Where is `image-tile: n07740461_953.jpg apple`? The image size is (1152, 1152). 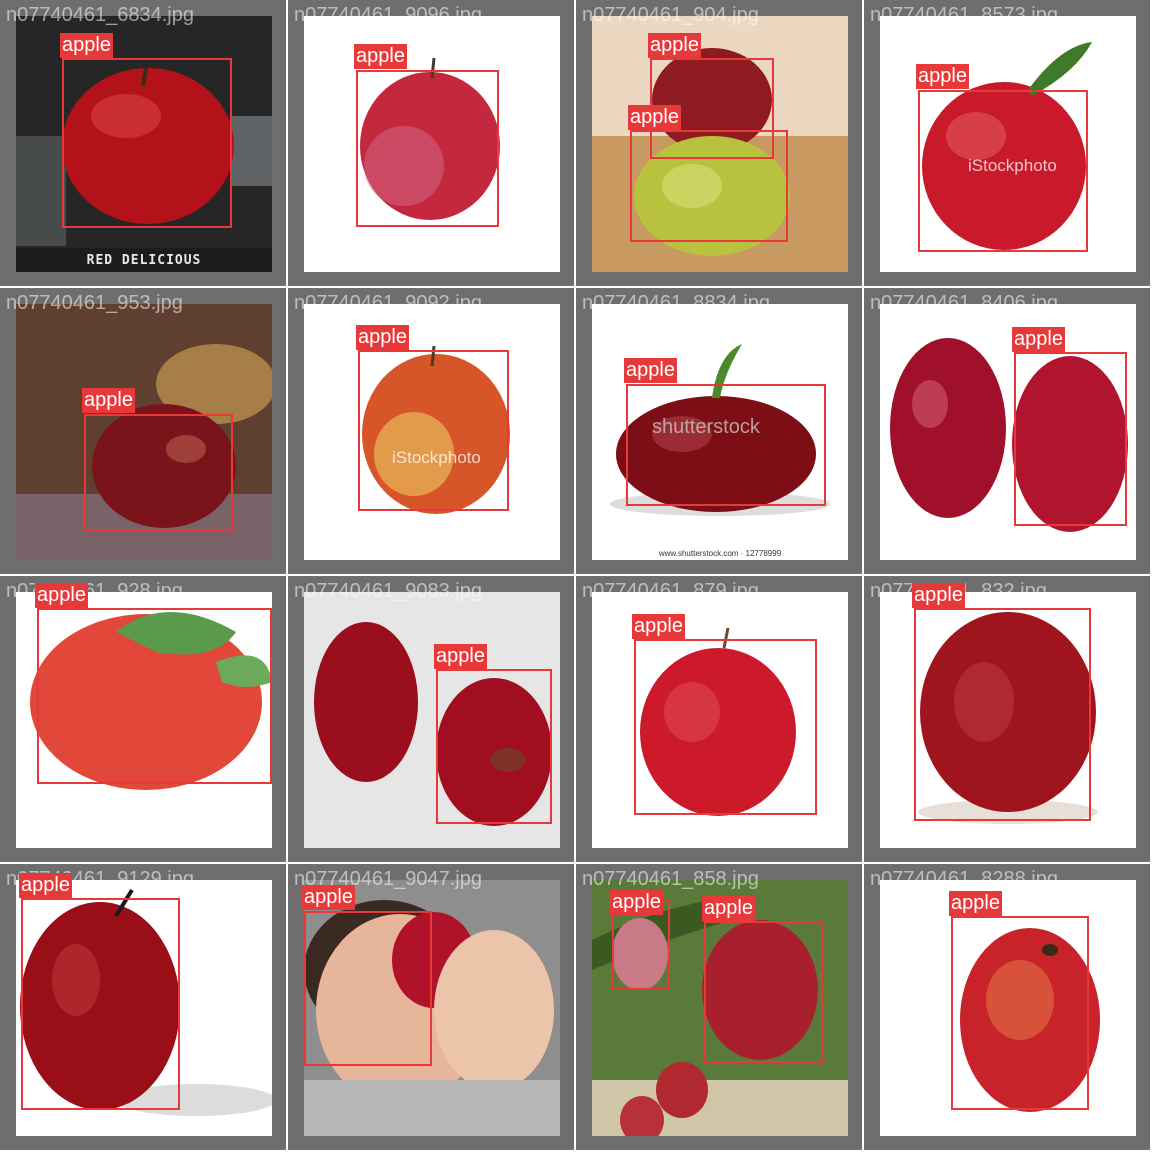 image-tile: n07740461_953.jpg apple is located at coordinates (143, 431).